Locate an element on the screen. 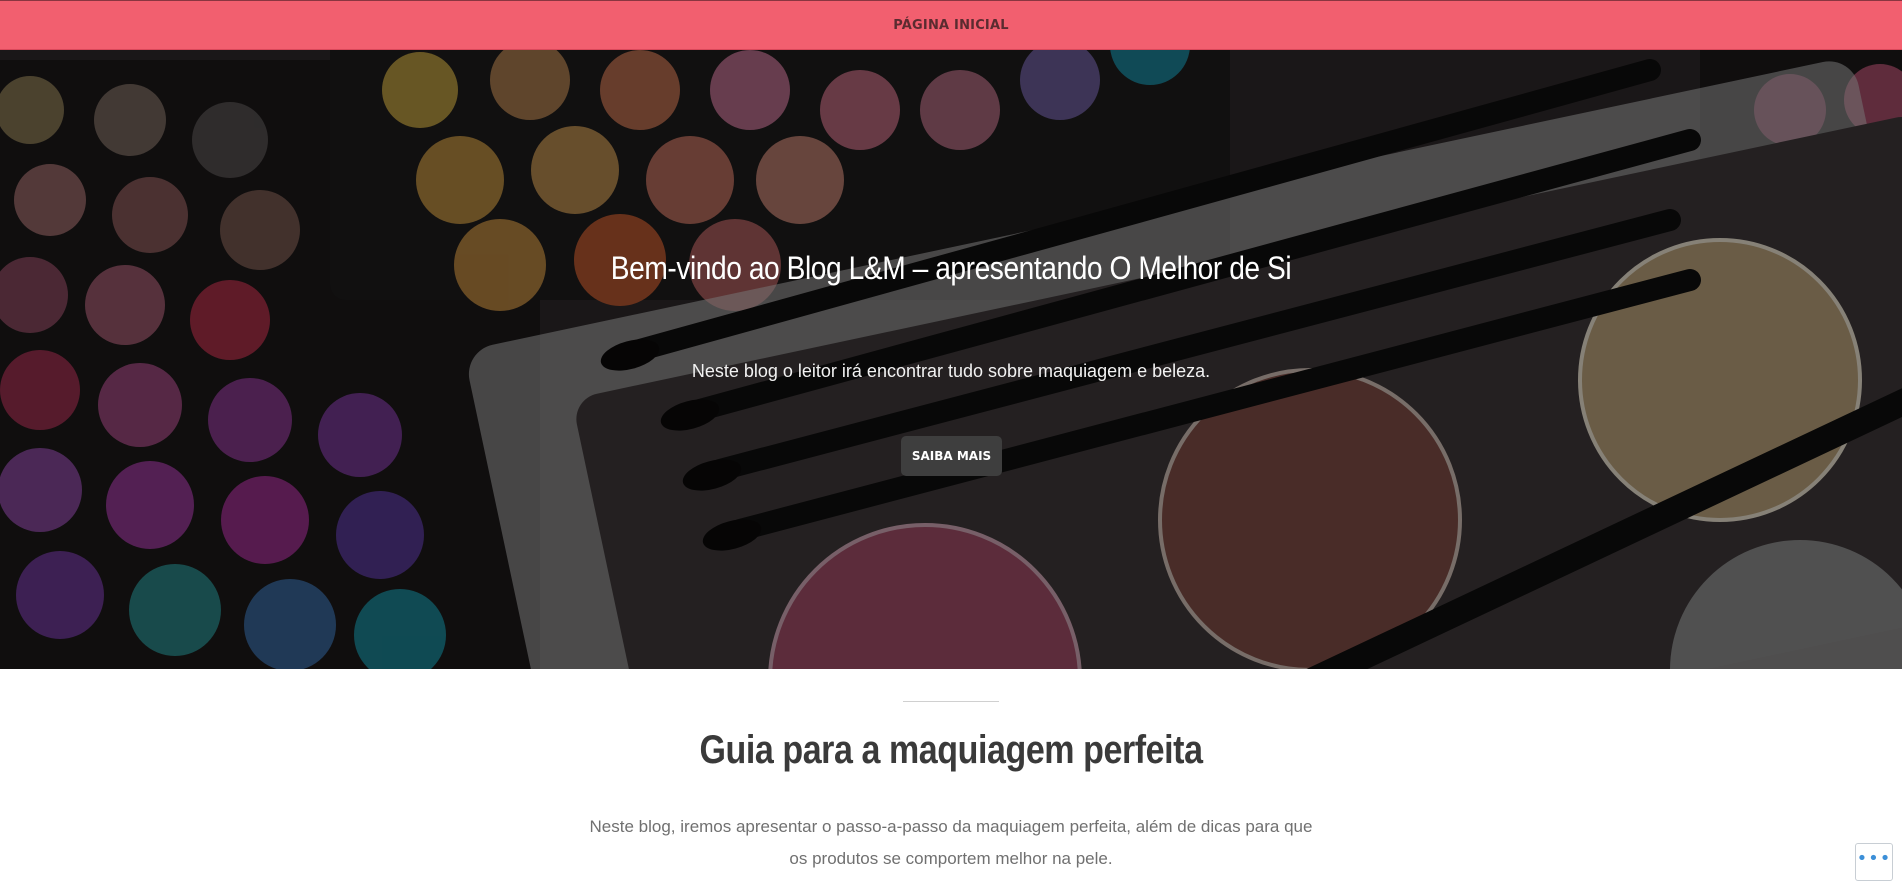  top-navigation-bar: PÁGINA INICIAL is located at coordinates (951, 25).